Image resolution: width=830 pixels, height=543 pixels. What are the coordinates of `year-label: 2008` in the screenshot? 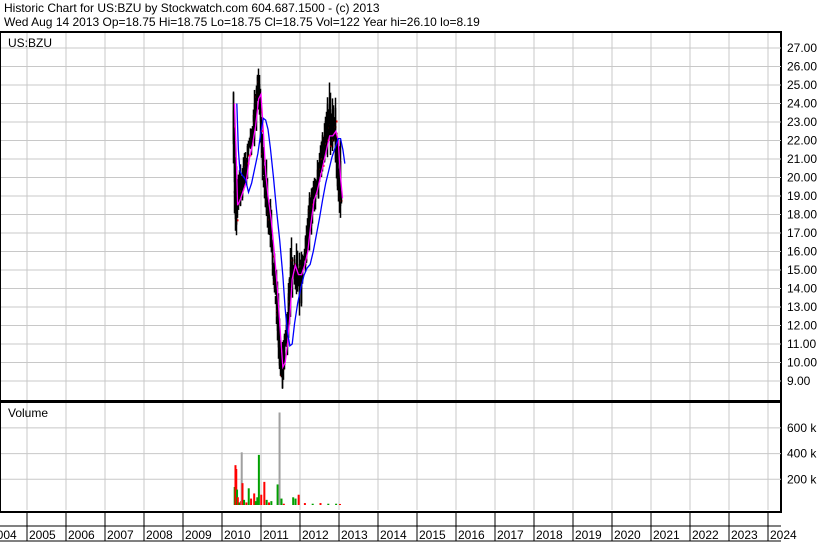 It's located at (159, 535).